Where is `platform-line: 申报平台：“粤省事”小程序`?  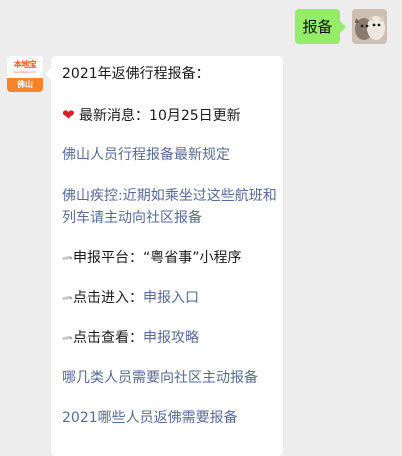 platform-line: 申报平台：“粤省事”小程序 is located at coordinates (152, 258).